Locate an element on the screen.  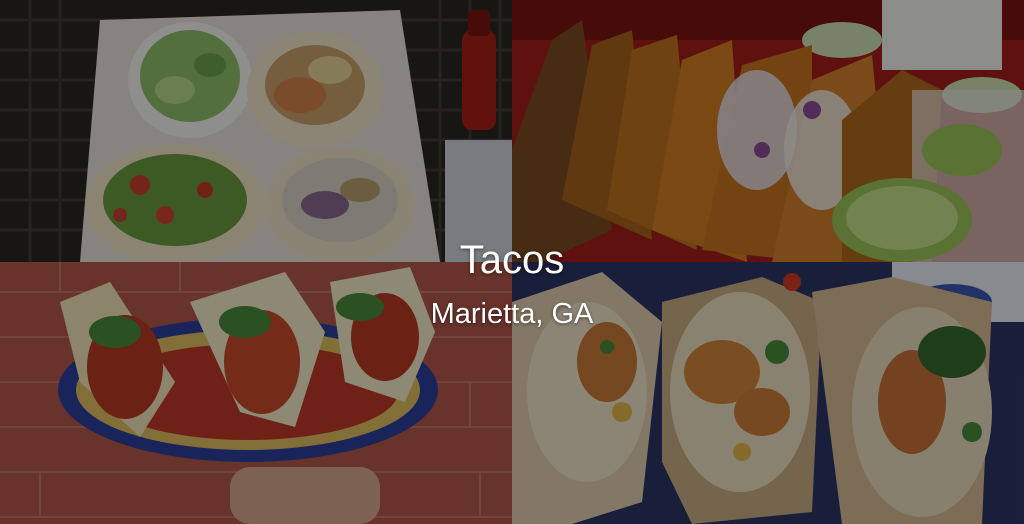
page-title: Tacos is located at coordinates (512, 260).